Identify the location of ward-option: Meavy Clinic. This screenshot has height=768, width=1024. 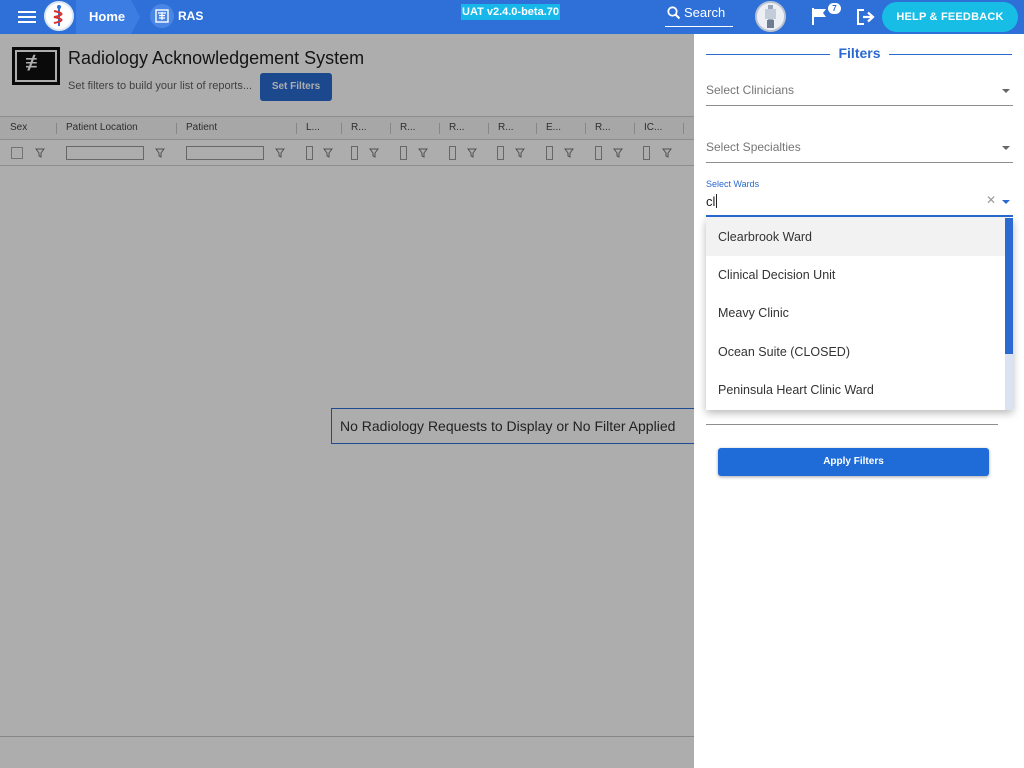
(855, 313).